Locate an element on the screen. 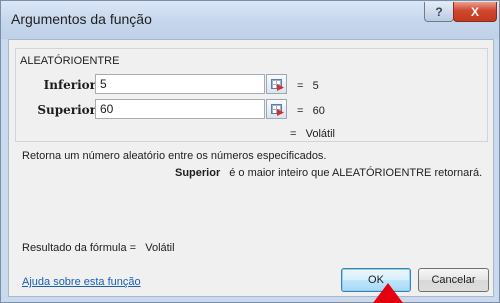 Image resolution: width=500 pixels, height=303 pixels. help-icon: ? is located at coordinates (439, 11).